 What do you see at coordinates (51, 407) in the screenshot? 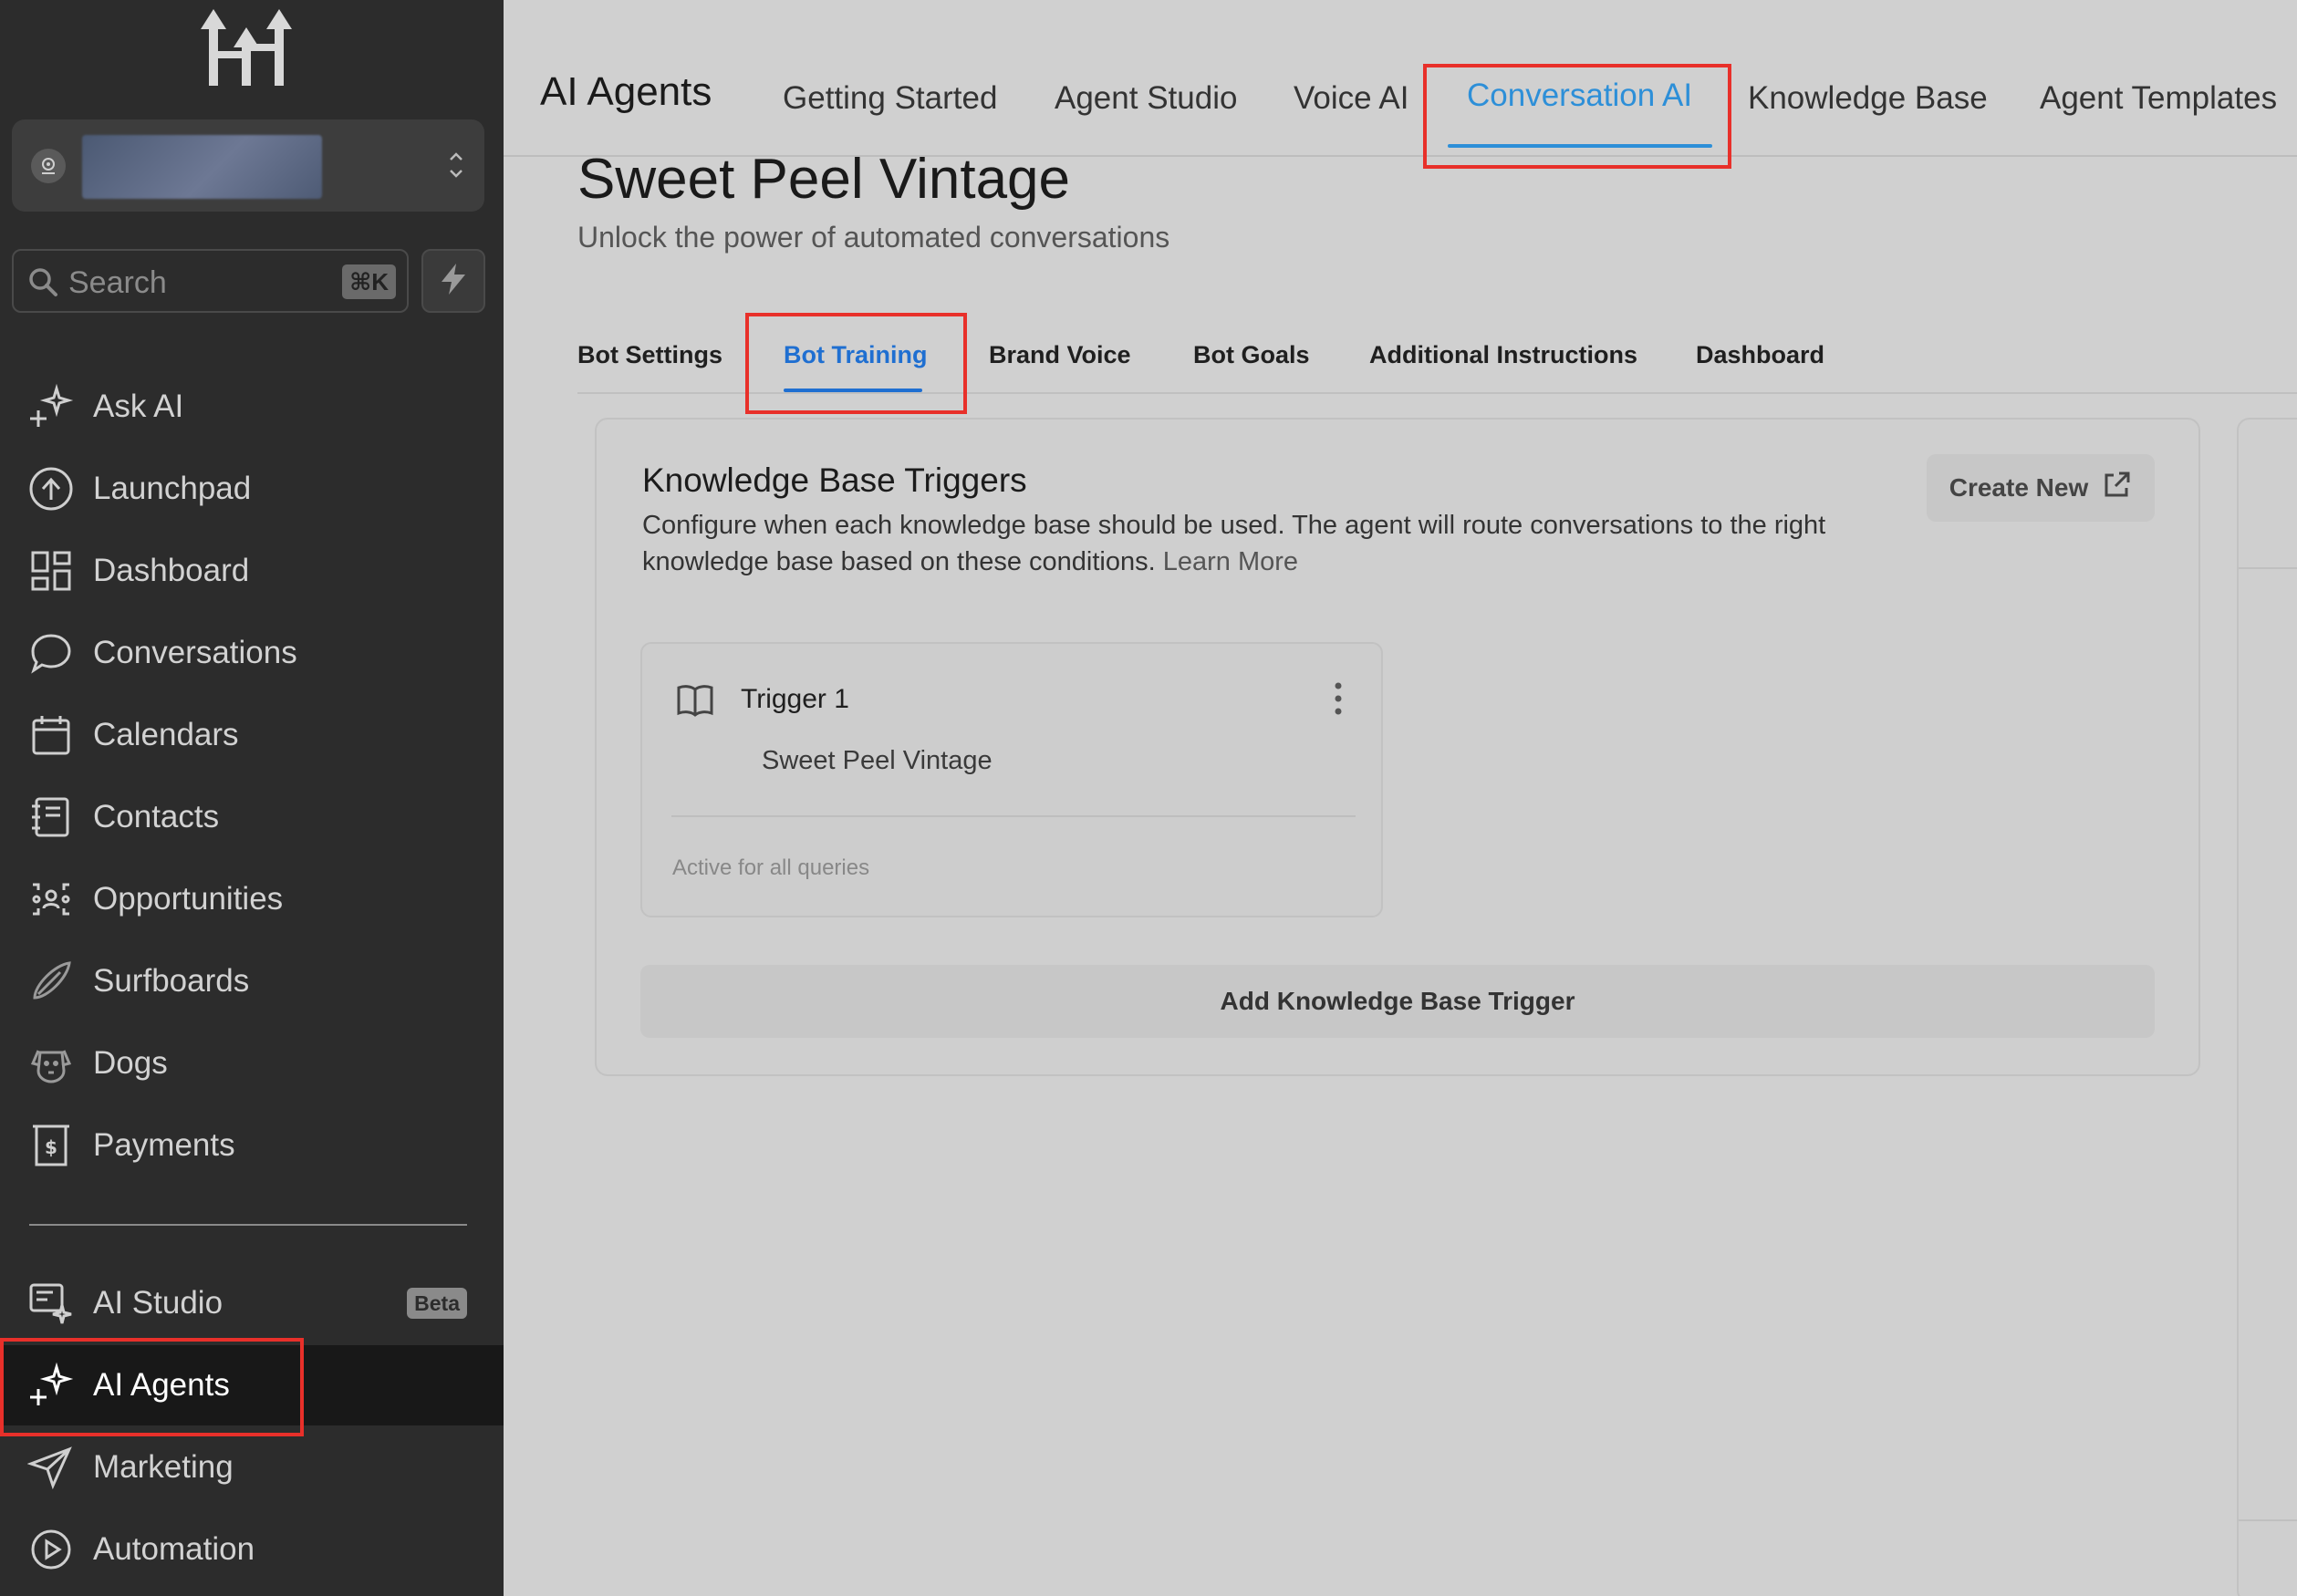
I see `sparkle-plus-icon` at bounding box center [51, 407].